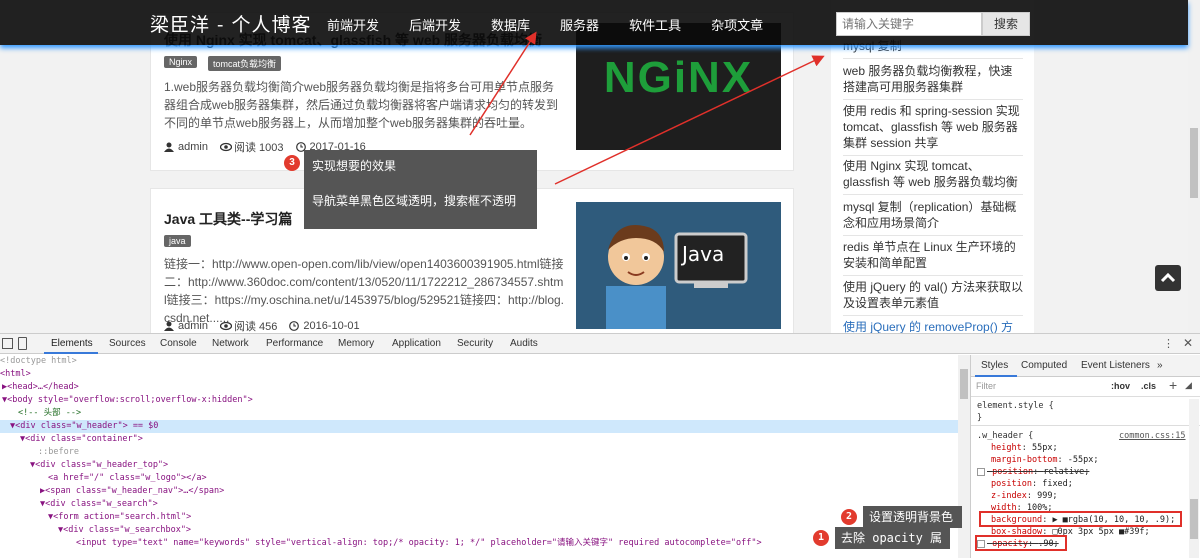 The image size is (1200, 558). What do you see at coordinates (1006, 448) in the screenshot?
I see `css-prop: height` at bounding box center [1006, 448].